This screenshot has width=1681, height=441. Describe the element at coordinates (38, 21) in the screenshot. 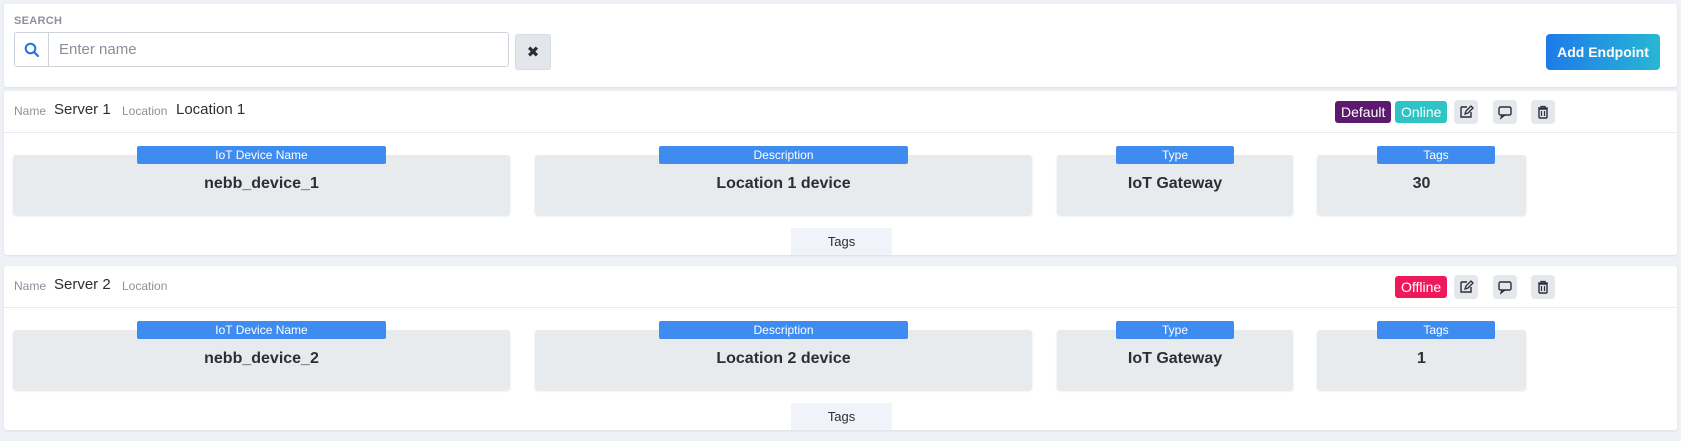

I see `search-caption: SEARCH` at that location.